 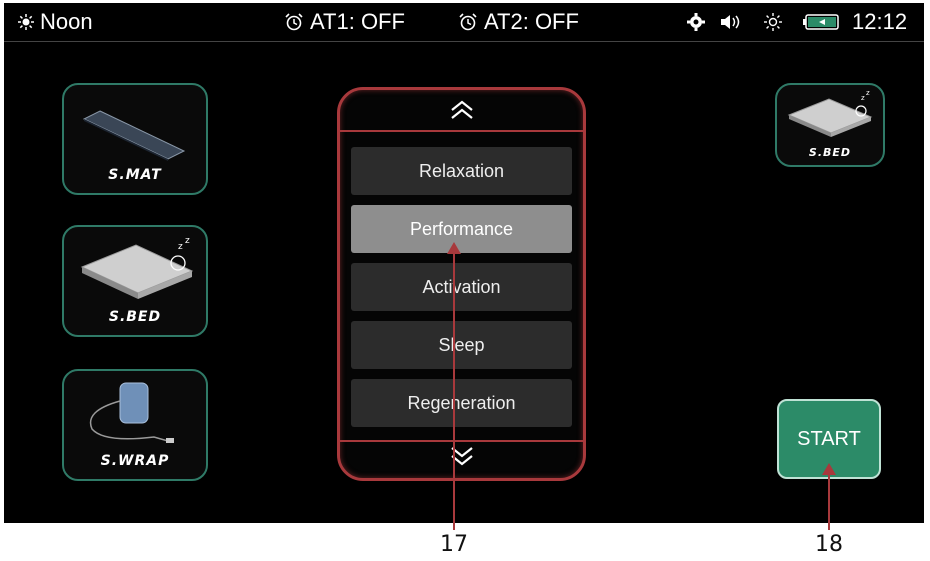 I want to click on callout-line-menu, so click(x=454, y=389).